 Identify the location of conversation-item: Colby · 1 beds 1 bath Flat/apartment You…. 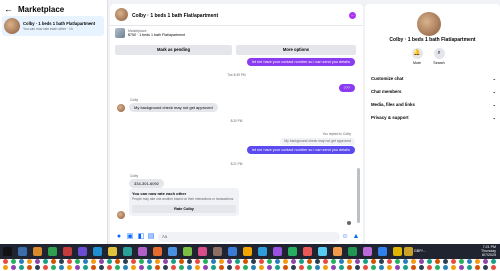
(53, 26).